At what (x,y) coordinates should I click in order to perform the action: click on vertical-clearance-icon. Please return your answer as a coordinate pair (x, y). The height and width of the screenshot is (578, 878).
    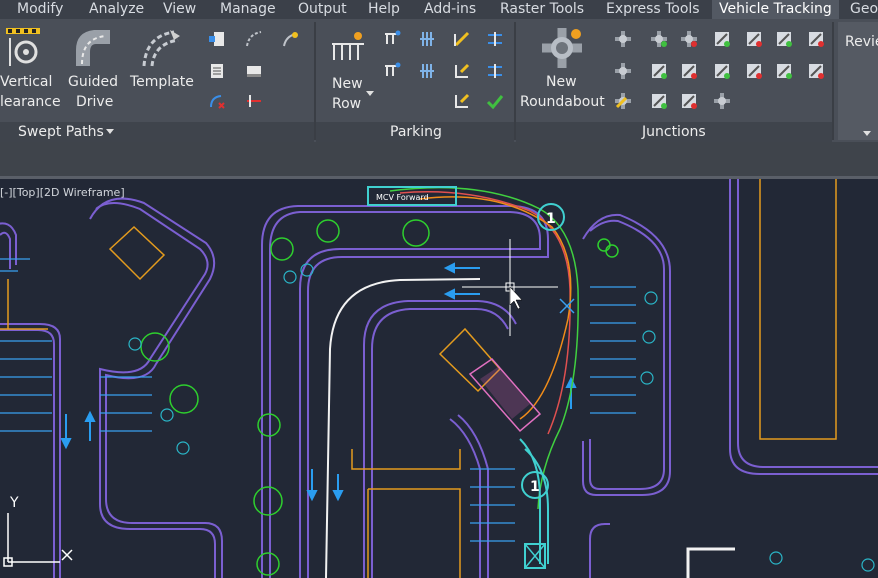
    Looking at the image, I should click on (24, 48).